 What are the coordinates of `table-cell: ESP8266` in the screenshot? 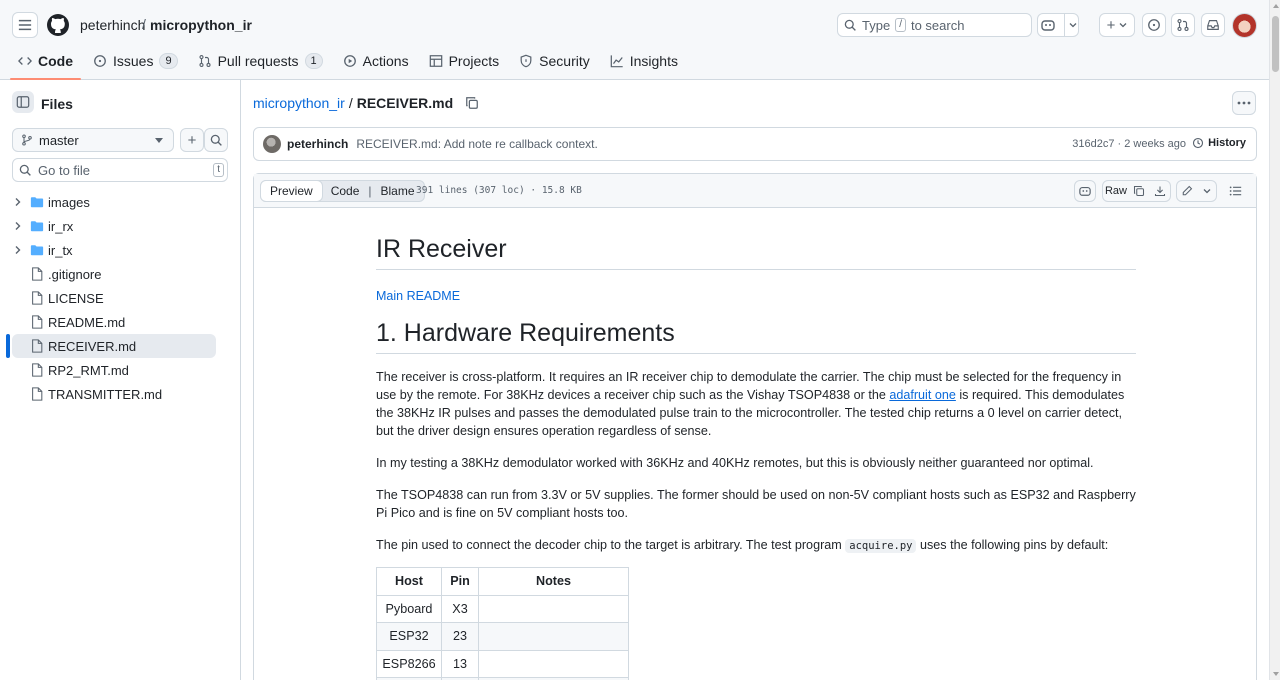 It's located at (409, 663).